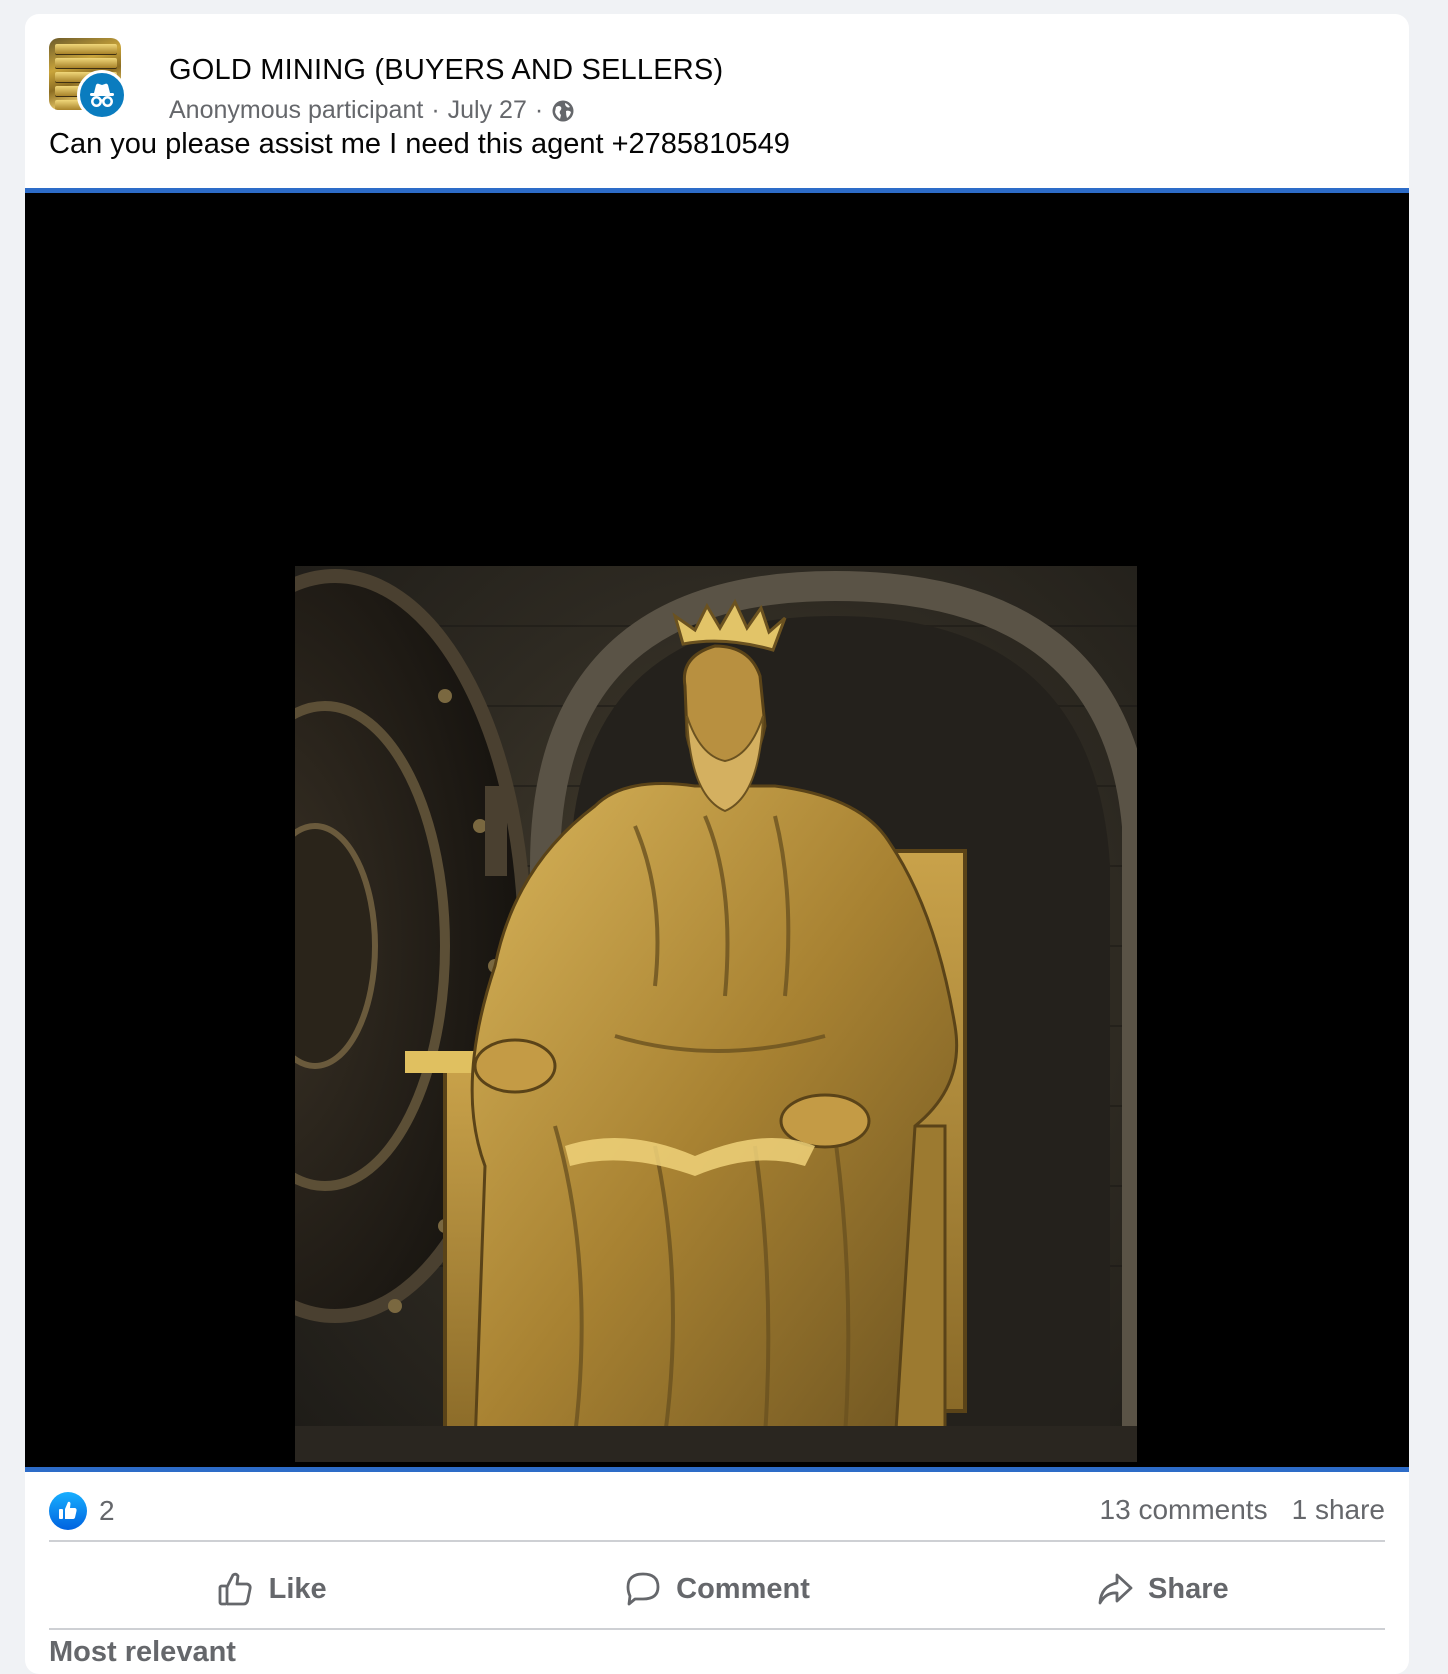  Describe the element at coordinates (68, 1511) in the screenshot. I see `like-reaction-icon` at that location.